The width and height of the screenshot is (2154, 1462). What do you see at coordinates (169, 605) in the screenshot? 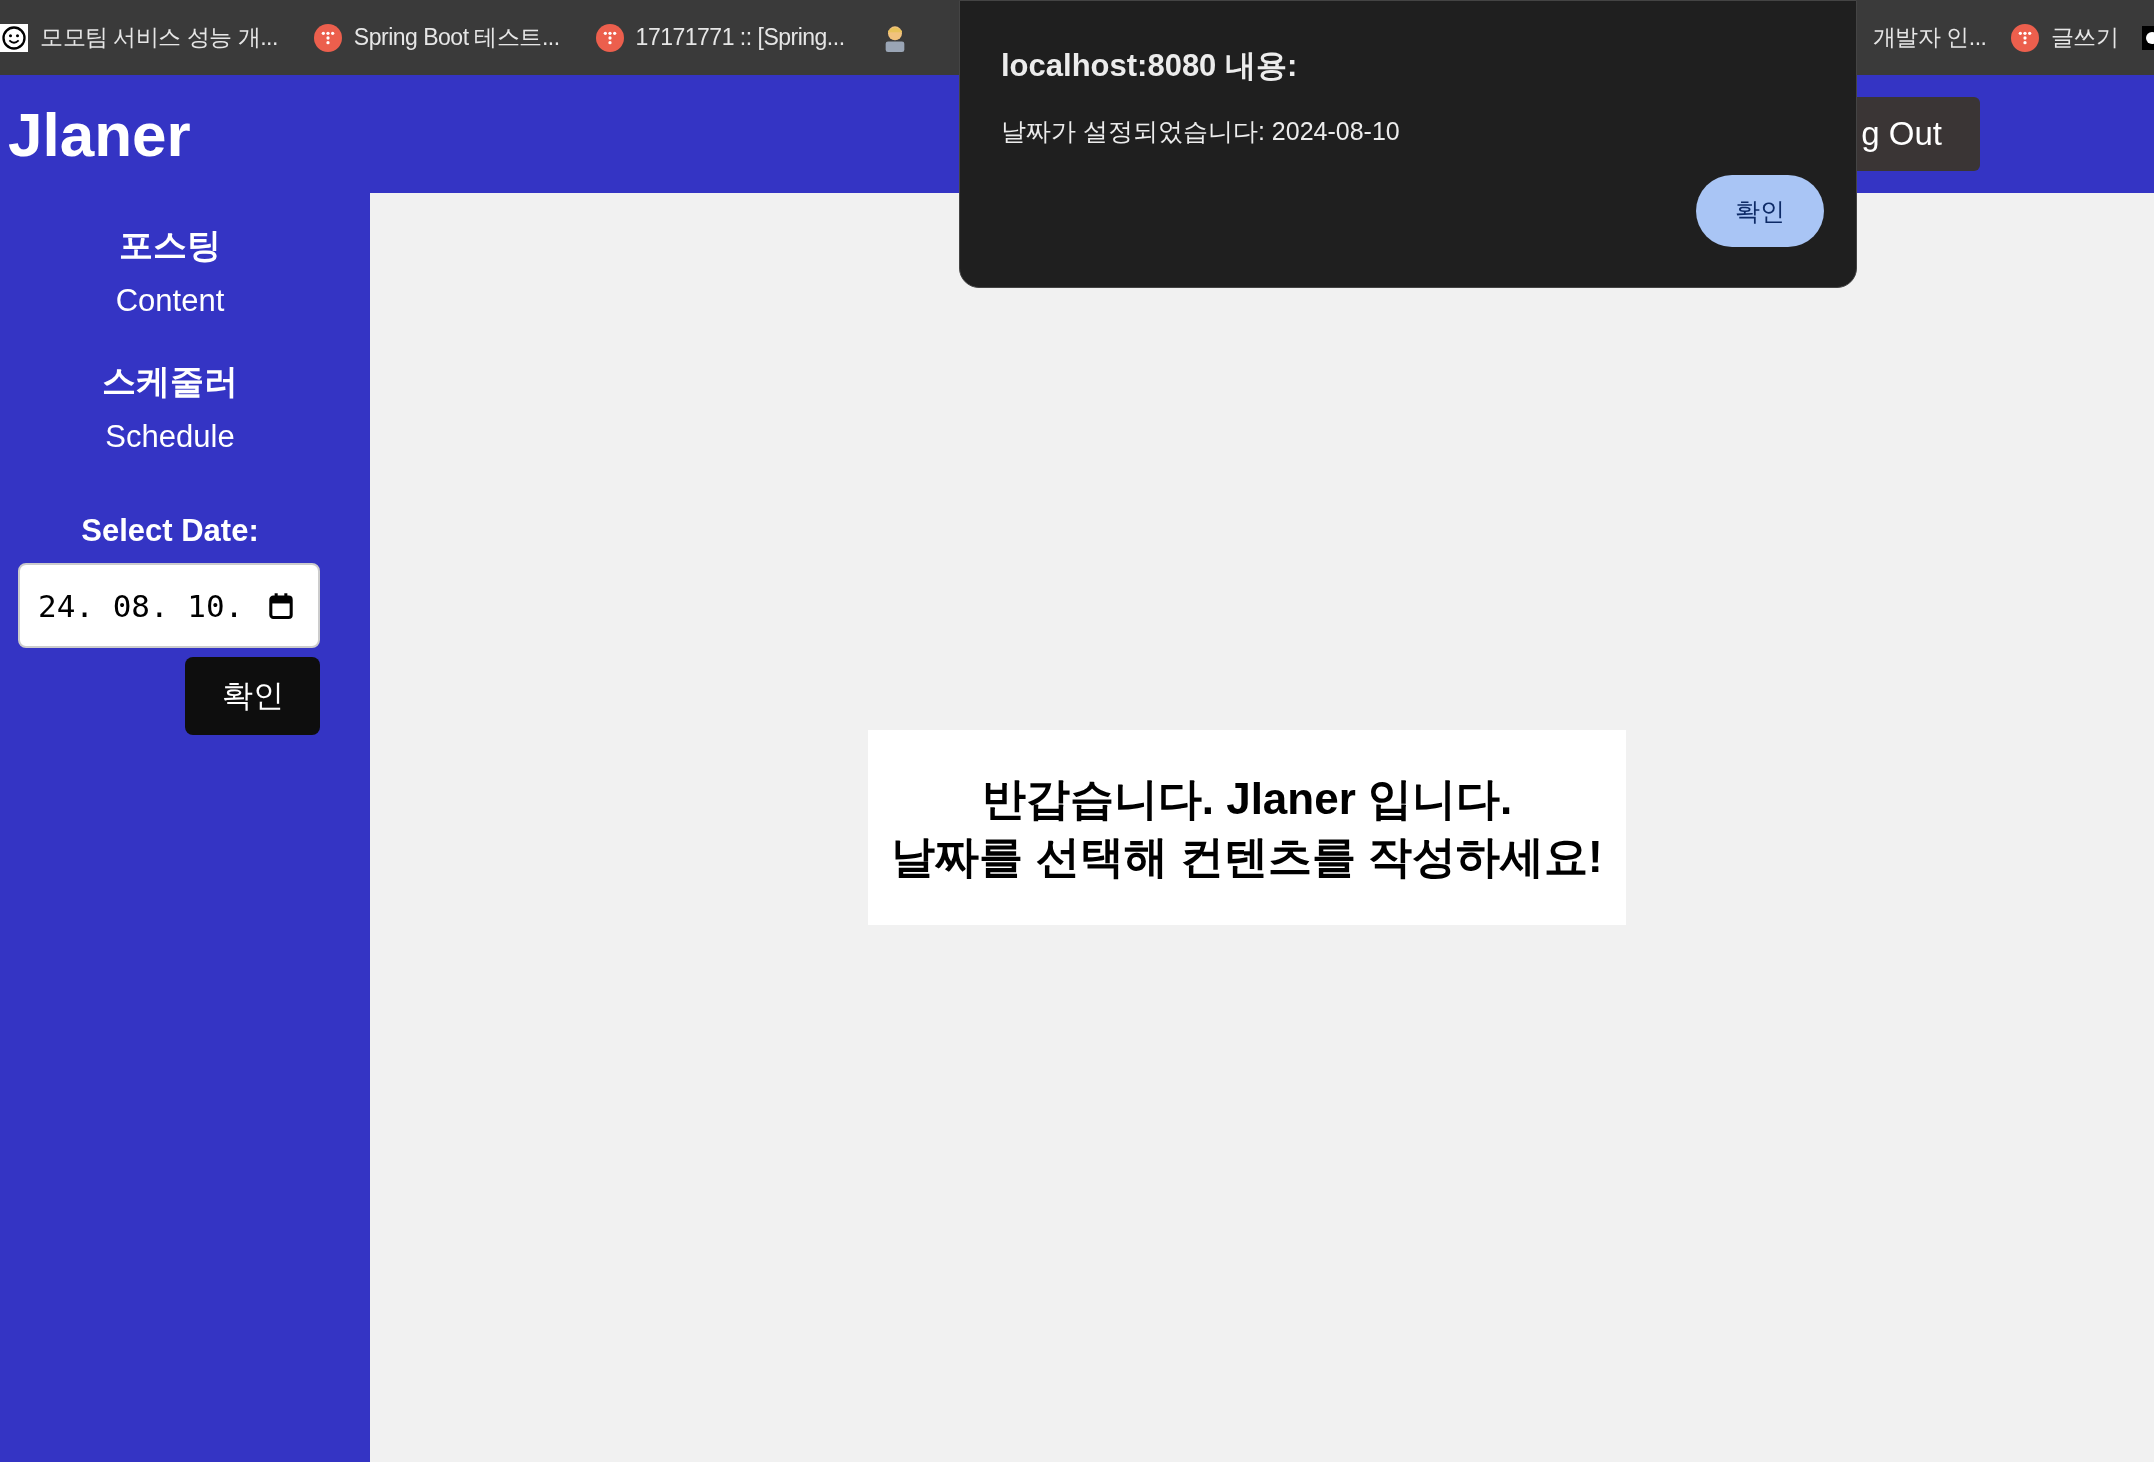
I see `date-field: 24. 08. 10.` at bounding box center [169, 605].